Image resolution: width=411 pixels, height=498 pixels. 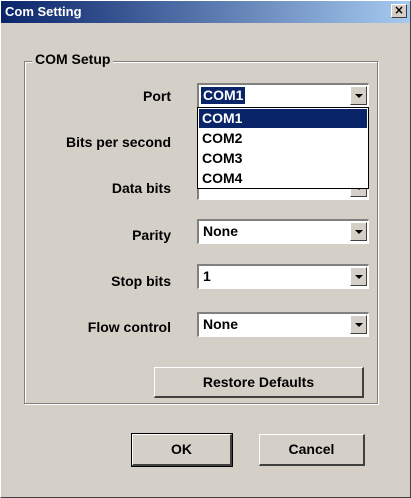 I want to click on port-select: COM1, so click(x=283, y=95).